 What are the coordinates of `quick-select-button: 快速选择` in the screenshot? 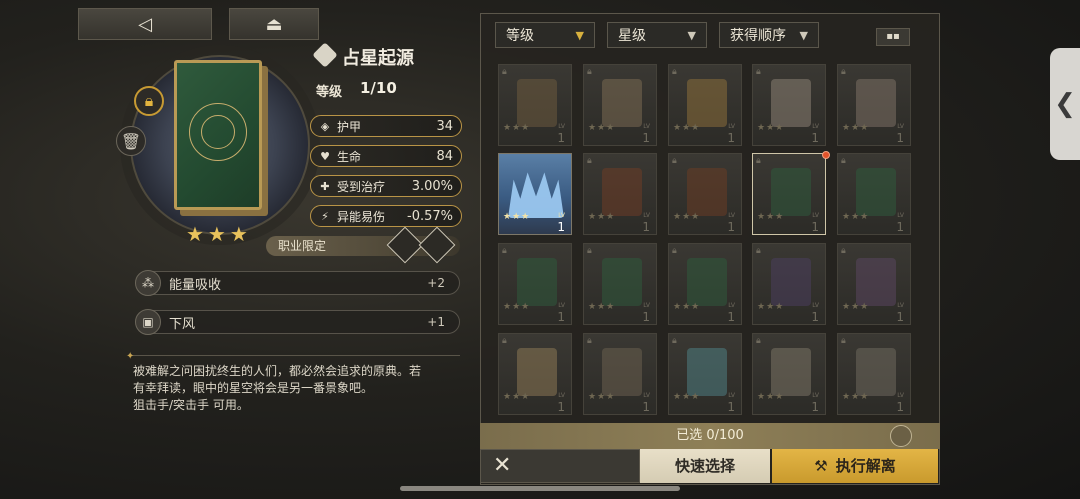 It's located at (705, 466).